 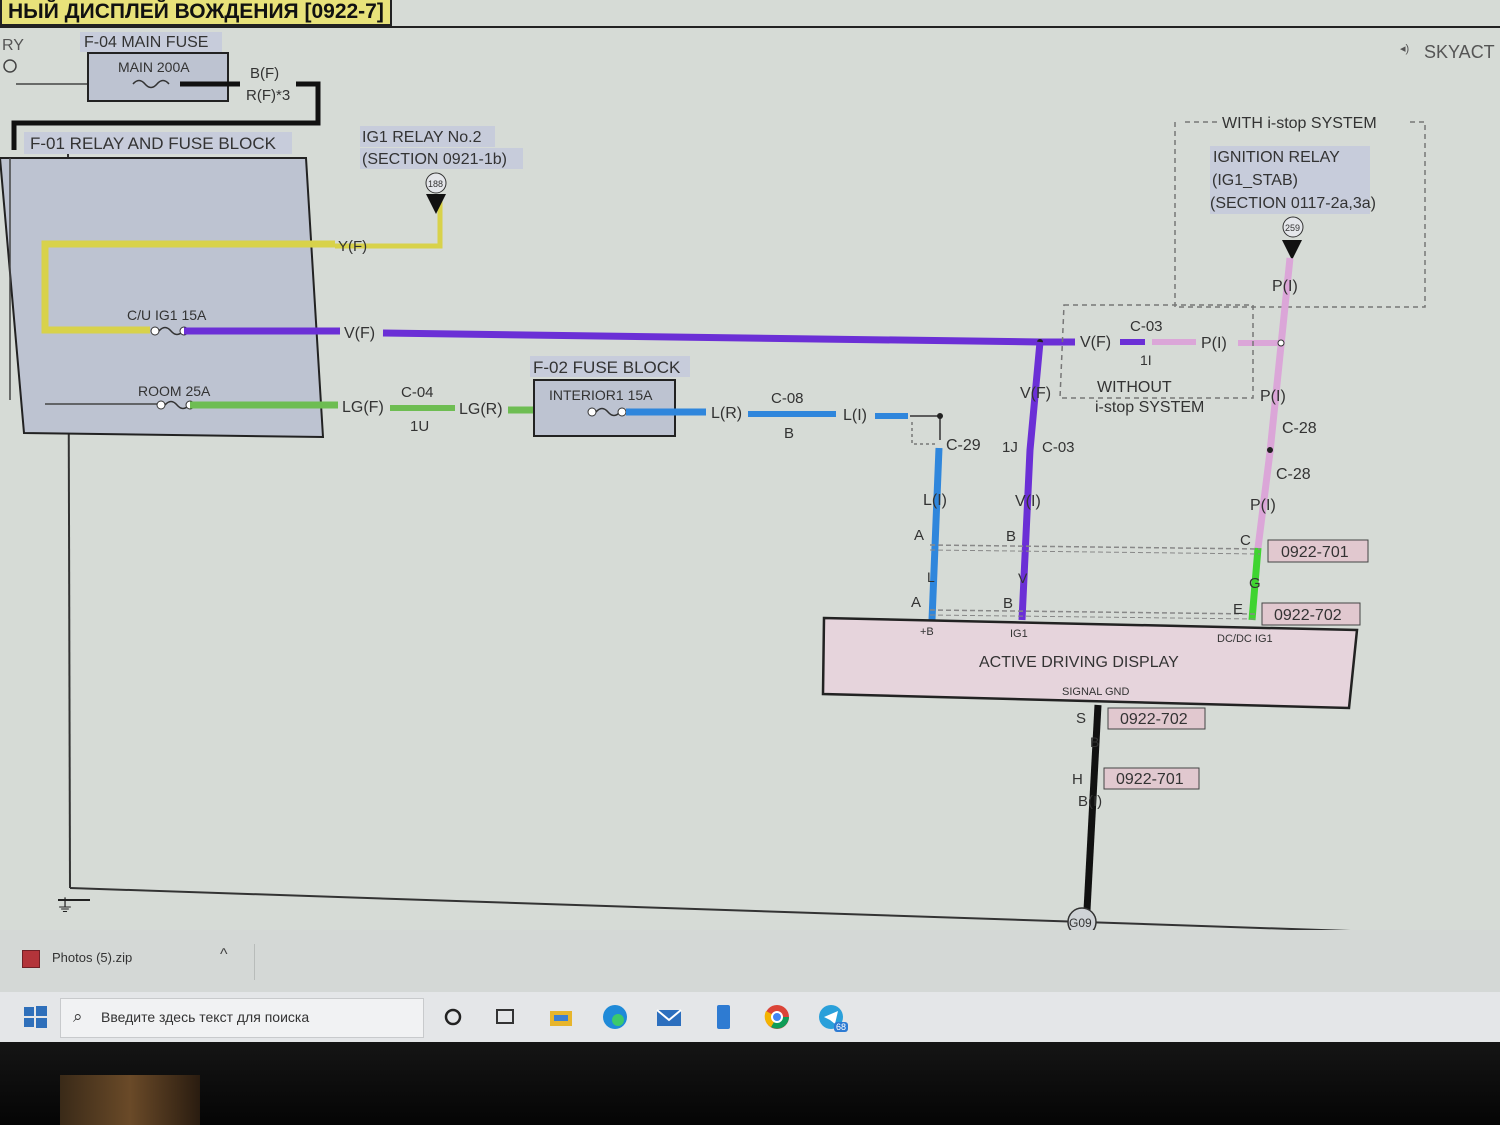 What do you see at coordinates (927, 632) in the screenshot?
I see `display-pin-b: +B` at bounding box center [927, 632].